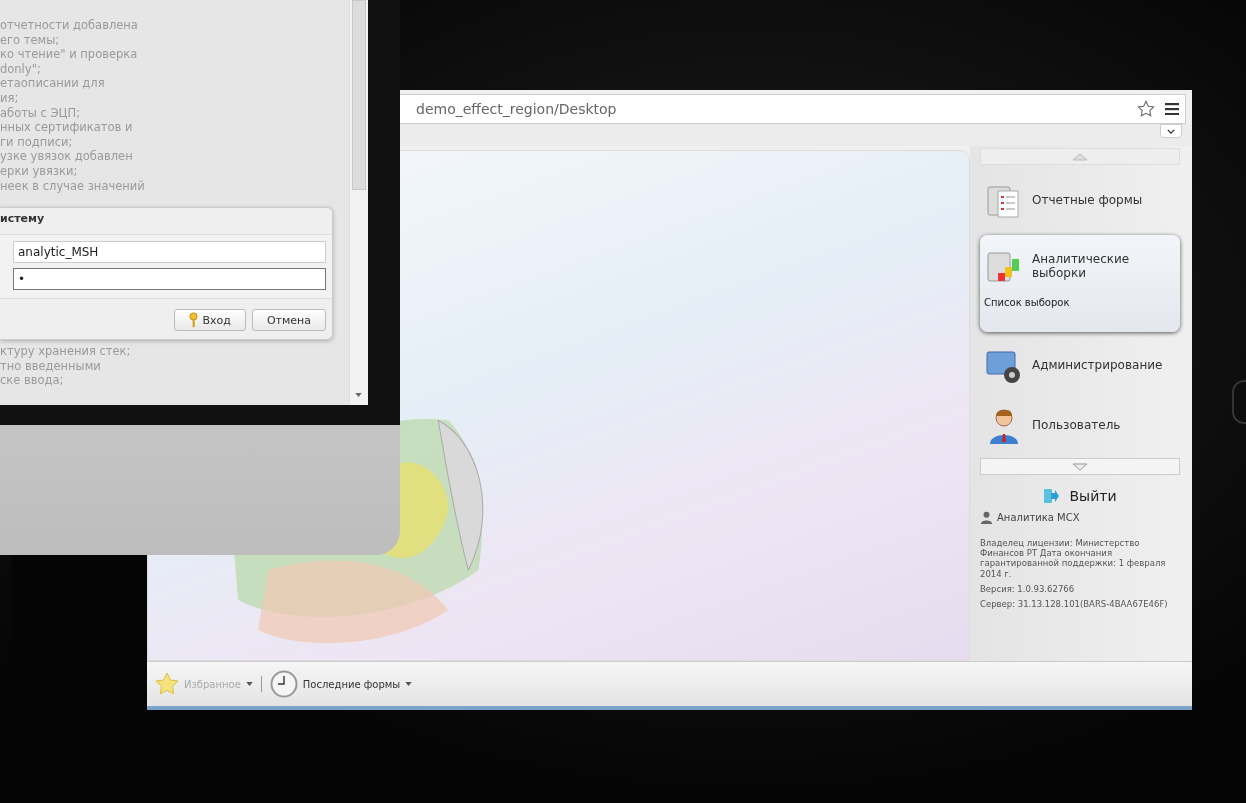 This screenshot has height=803, width=1246. I want to click on note-text: етаописании для, so click(53, 83).